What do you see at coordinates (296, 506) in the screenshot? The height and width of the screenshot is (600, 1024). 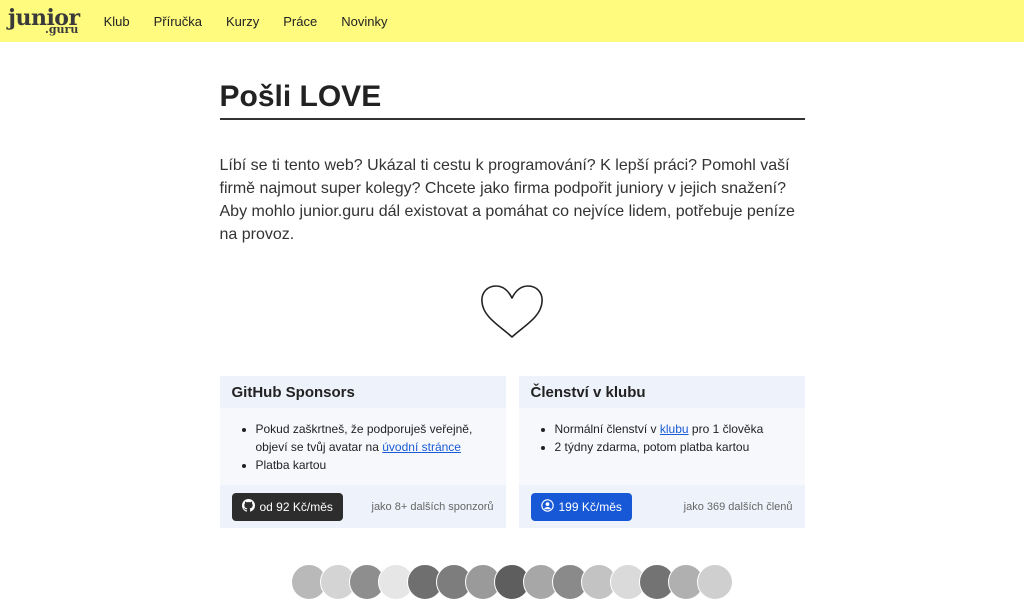 I see `button-label: od 92 Kč/měs` at bounding box center [296, 506].